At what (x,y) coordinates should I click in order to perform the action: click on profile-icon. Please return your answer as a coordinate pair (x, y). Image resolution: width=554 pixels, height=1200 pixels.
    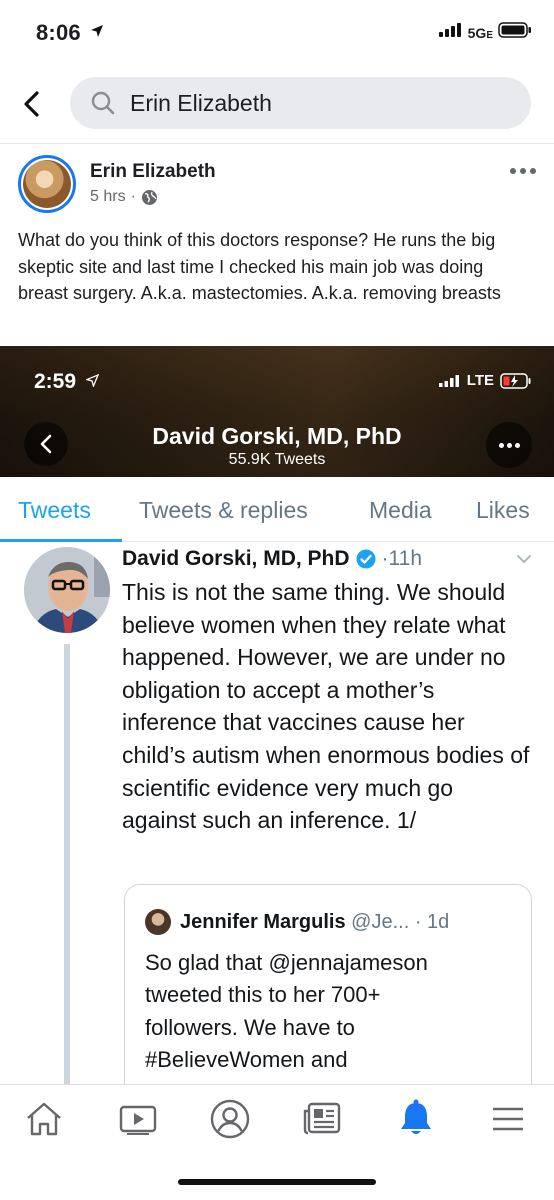
    Looking at the image, I should click on (230, 1119).